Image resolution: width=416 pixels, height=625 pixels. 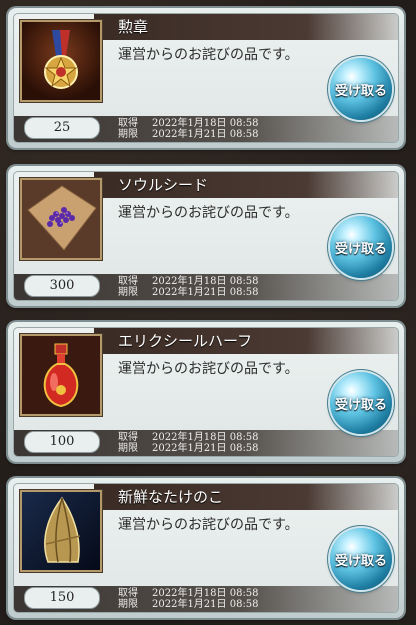 What do you see at coordinates (62, 442) in the screenshot?
I see `item-quantity: 100` at bounding box center [62, 442].